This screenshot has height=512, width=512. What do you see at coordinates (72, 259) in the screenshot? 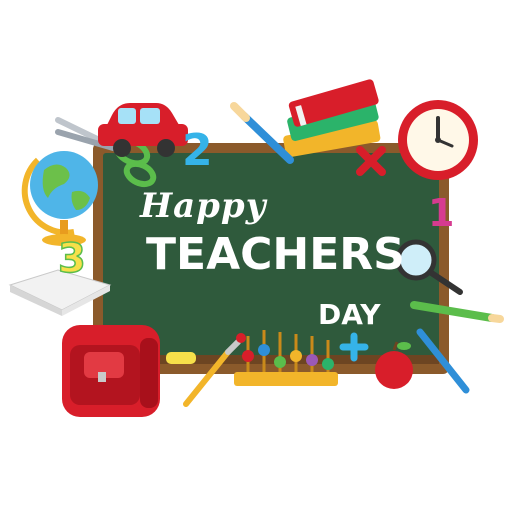
I see `digit-three: 3` at bounding box center [72, 259].